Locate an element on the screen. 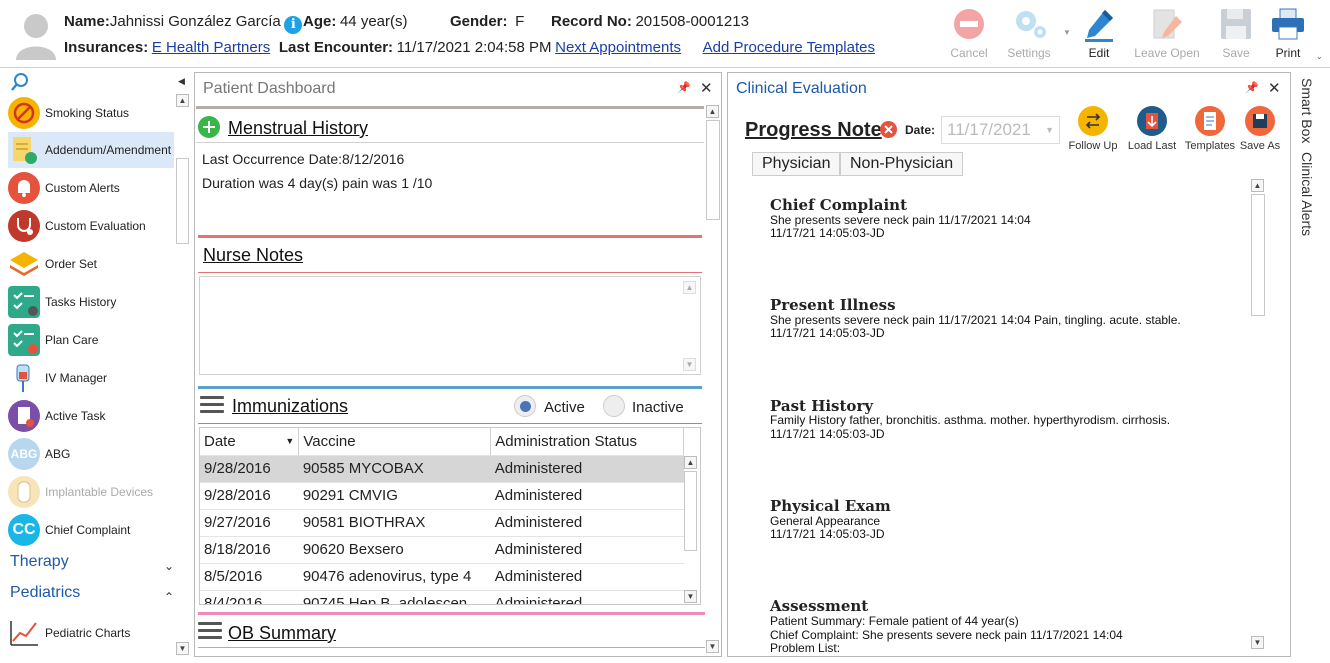 Image resolution: width=1330 pixels, height=663 pixels. patient-name-row: Name:Jahnissi González García i is located at coordinates (183, 23).